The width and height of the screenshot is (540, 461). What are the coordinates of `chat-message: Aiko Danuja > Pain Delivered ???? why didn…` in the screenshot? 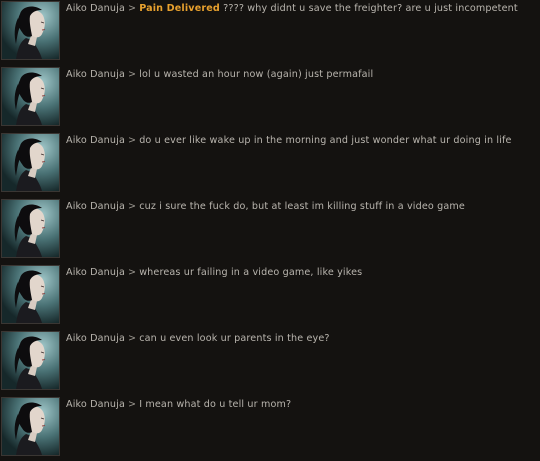 It's located at (270, 32).